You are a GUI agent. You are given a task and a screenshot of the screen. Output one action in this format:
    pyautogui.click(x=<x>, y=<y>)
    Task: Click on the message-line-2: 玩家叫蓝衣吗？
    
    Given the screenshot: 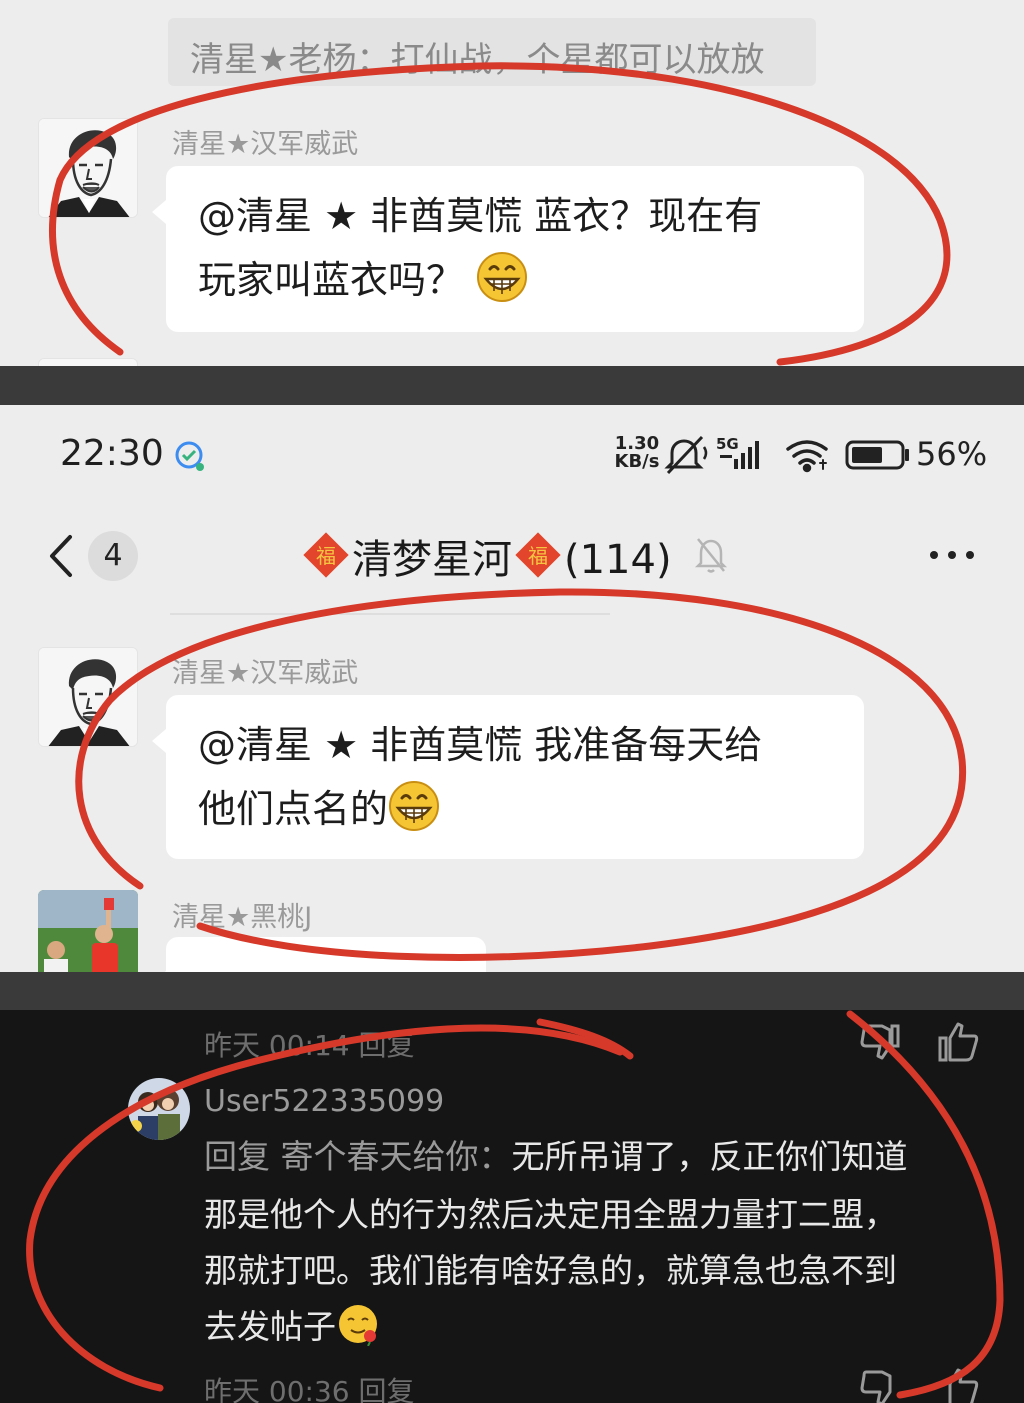 What is the action you would take?
    pyautogui.click(x=363, y=280)
    